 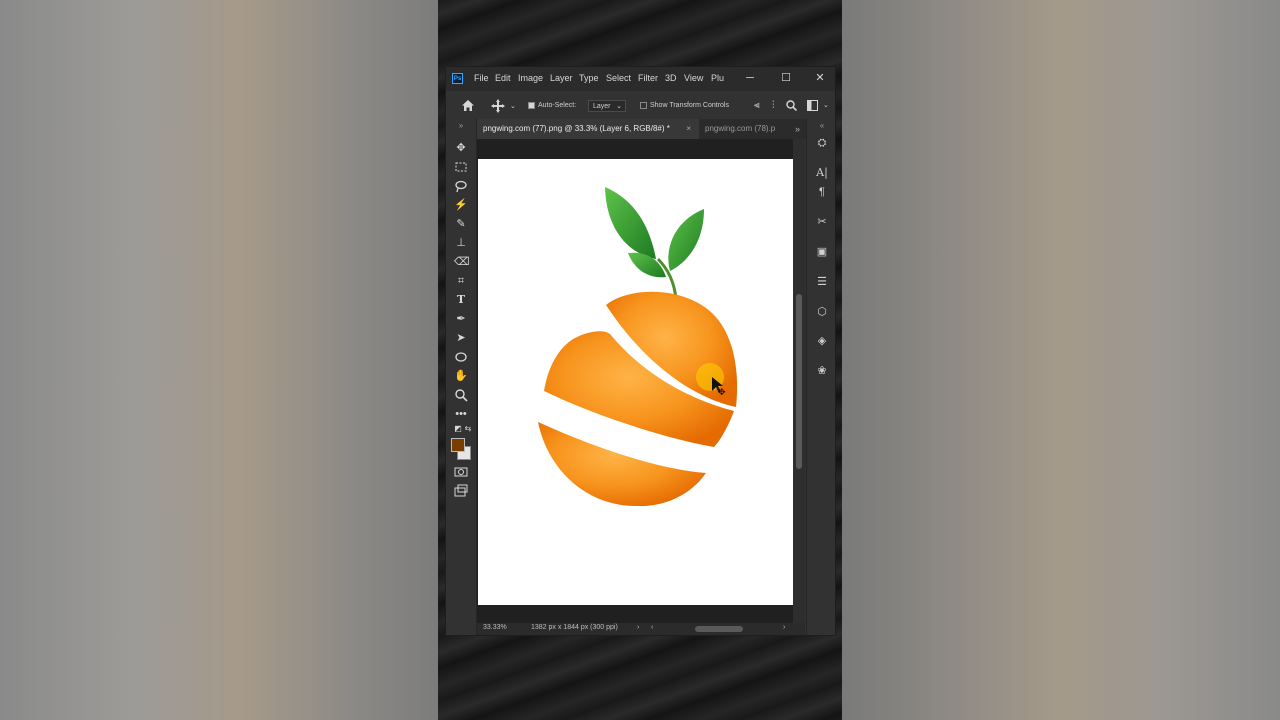 What do you see at coordinates (812, 105) in the screenshot?
I see `workspace-icon` at bounding box center [812, 105].